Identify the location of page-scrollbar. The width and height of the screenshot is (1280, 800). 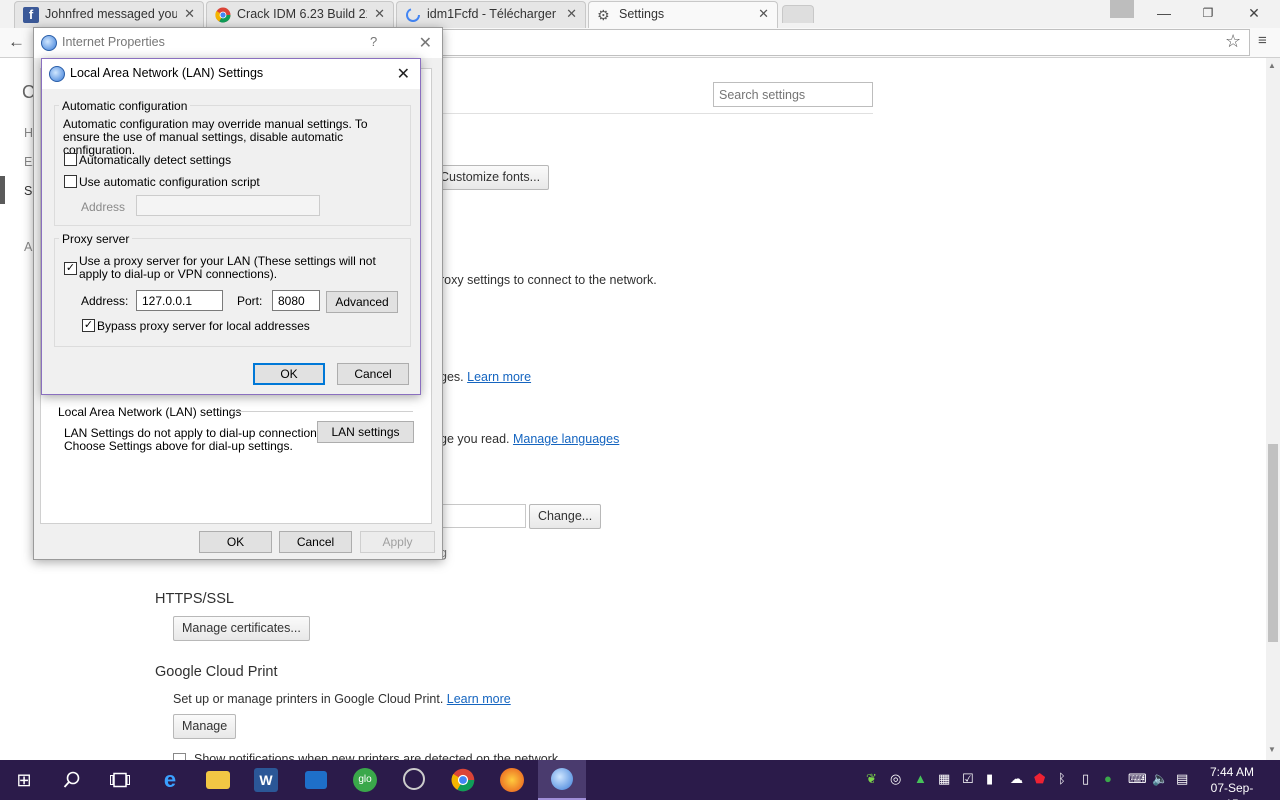
(1273, 409).